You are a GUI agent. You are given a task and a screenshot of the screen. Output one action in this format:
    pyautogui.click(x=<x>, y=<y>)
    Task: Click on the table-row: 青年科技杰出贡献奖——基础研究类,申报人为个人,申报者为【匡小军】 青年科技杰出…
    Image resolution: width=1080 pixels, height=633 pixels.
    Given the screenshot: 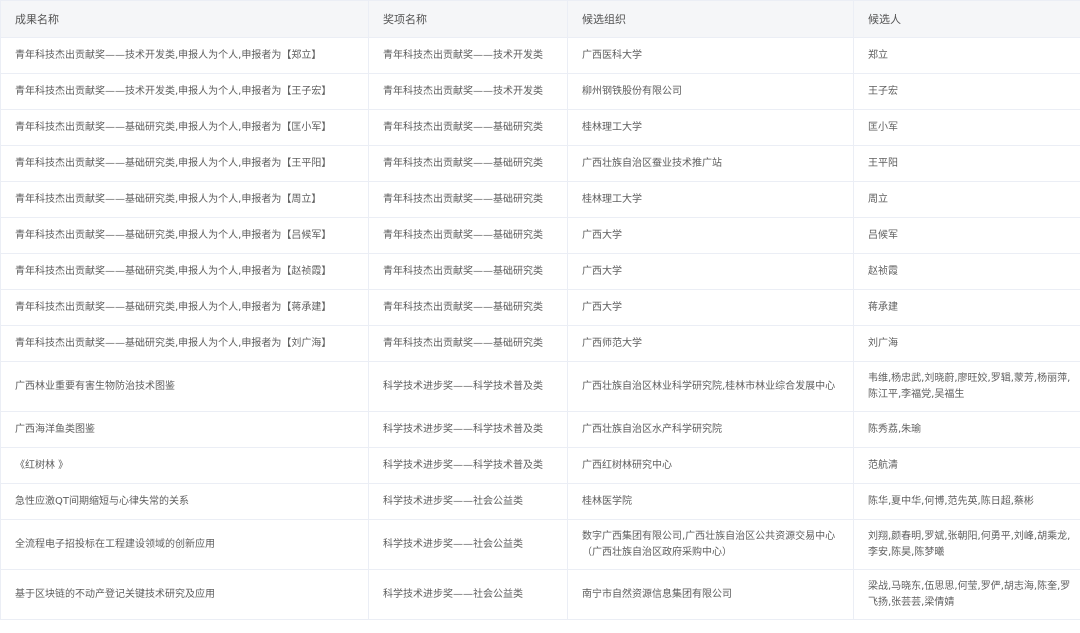 What is the action you would take?
    pyautogui.click(x=540, y=127)
    